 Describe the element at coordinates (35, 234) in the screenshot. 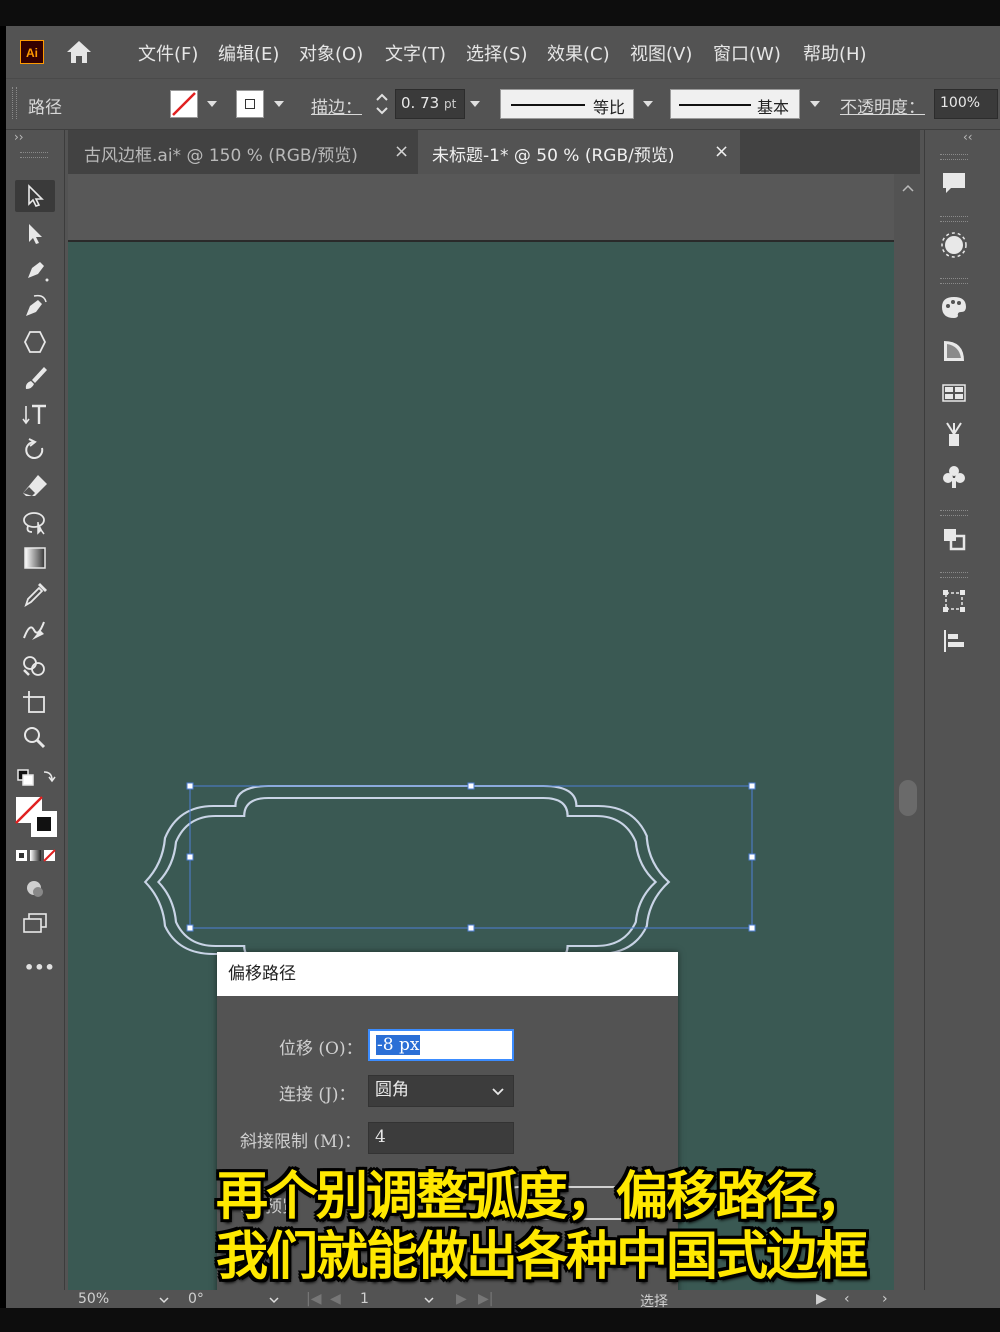

I see `direct-selection-tool-icon` at that location.